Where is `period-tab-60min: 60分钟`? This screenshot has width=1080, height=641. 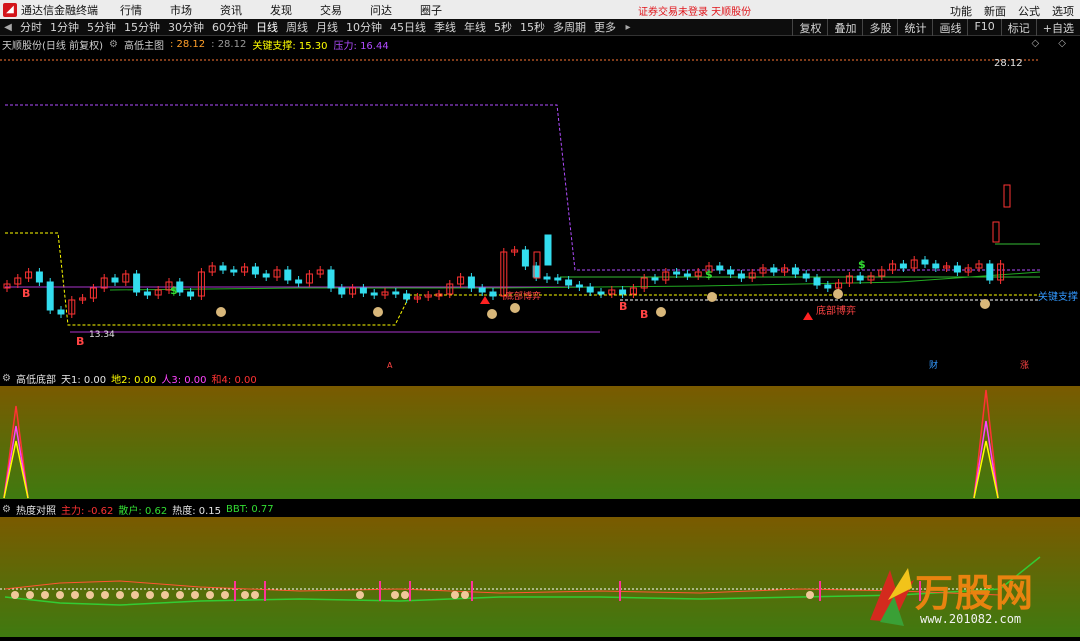 period-tab-60min: 60分钟 is located at coordinates (230, 27).